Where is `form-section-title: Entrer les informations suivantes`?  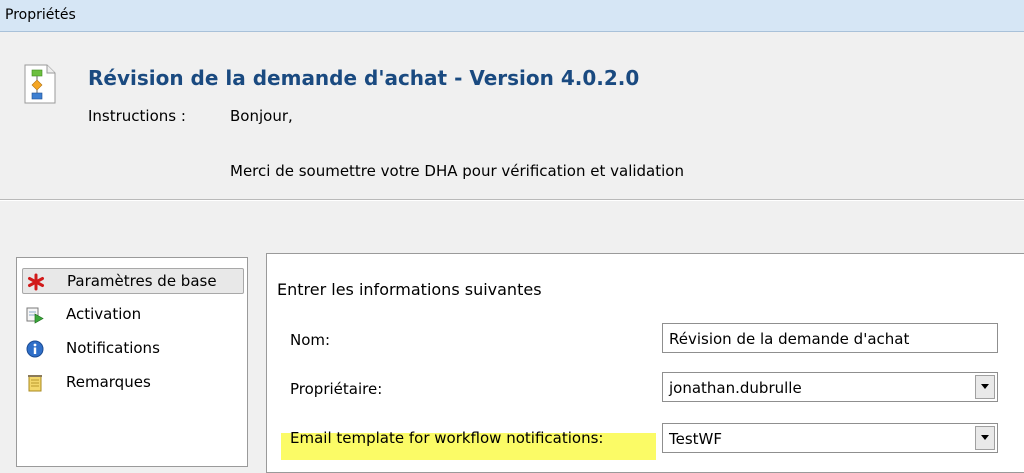 form-section-title: Entrer les informations suivantes is located at coordinates (409, 289).